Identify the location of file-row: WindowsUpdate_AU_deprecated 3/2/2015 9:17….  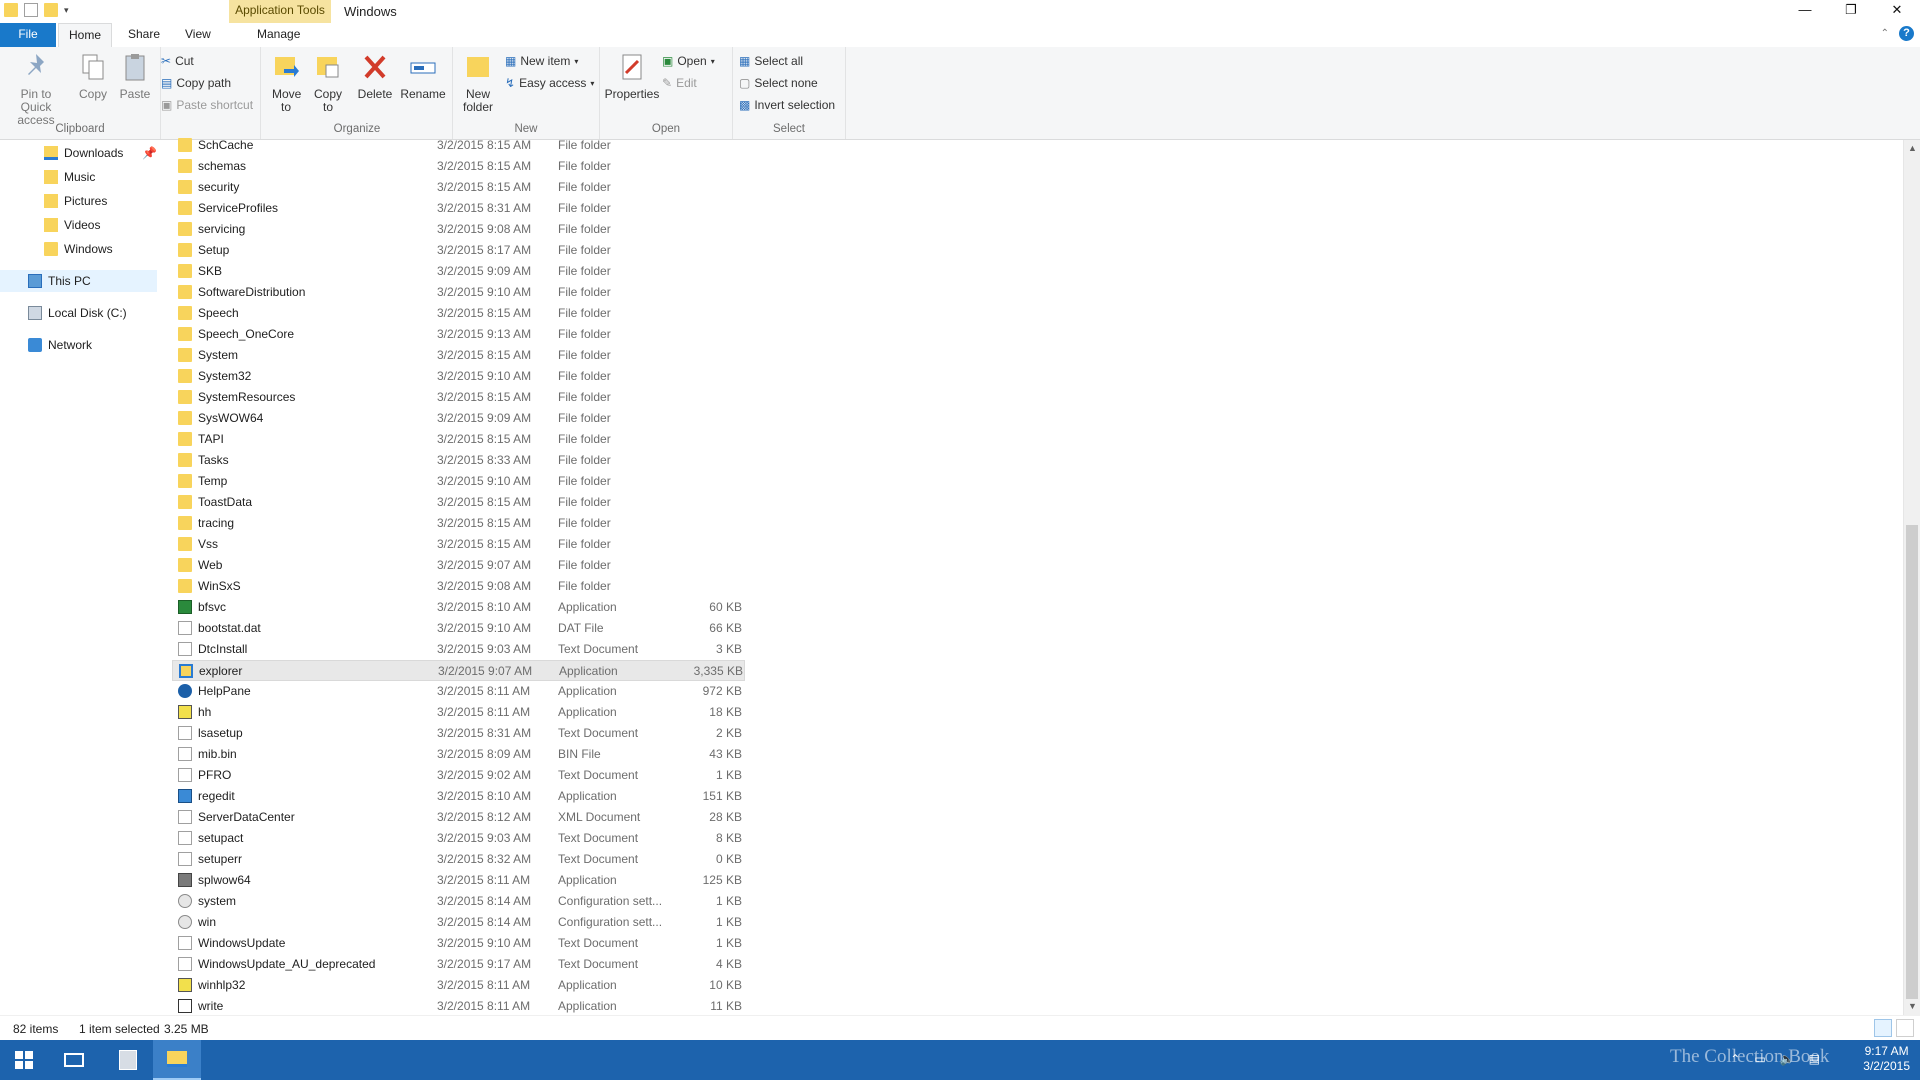
(458, 964).